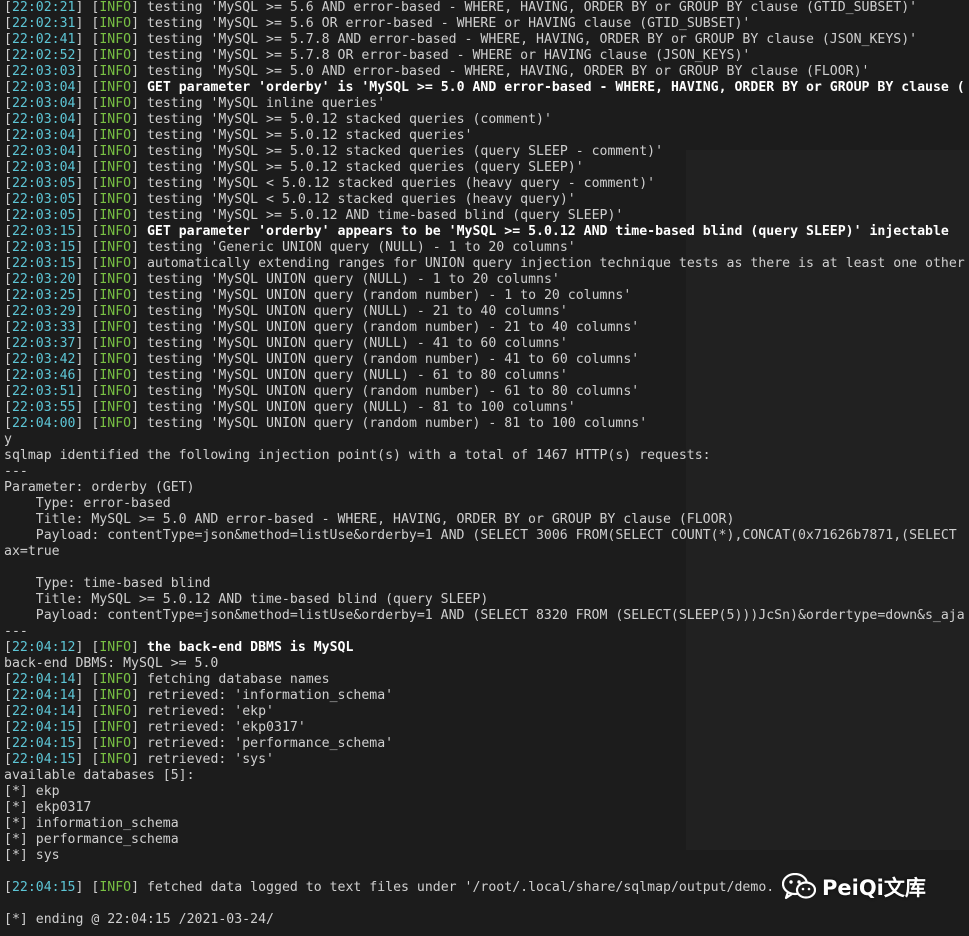 The height and width of the screenshot is (936, 969). Describe the element at coordinates (874, 888) in the screenshot. I see `watermark-text: PeiQi文库` at that location.